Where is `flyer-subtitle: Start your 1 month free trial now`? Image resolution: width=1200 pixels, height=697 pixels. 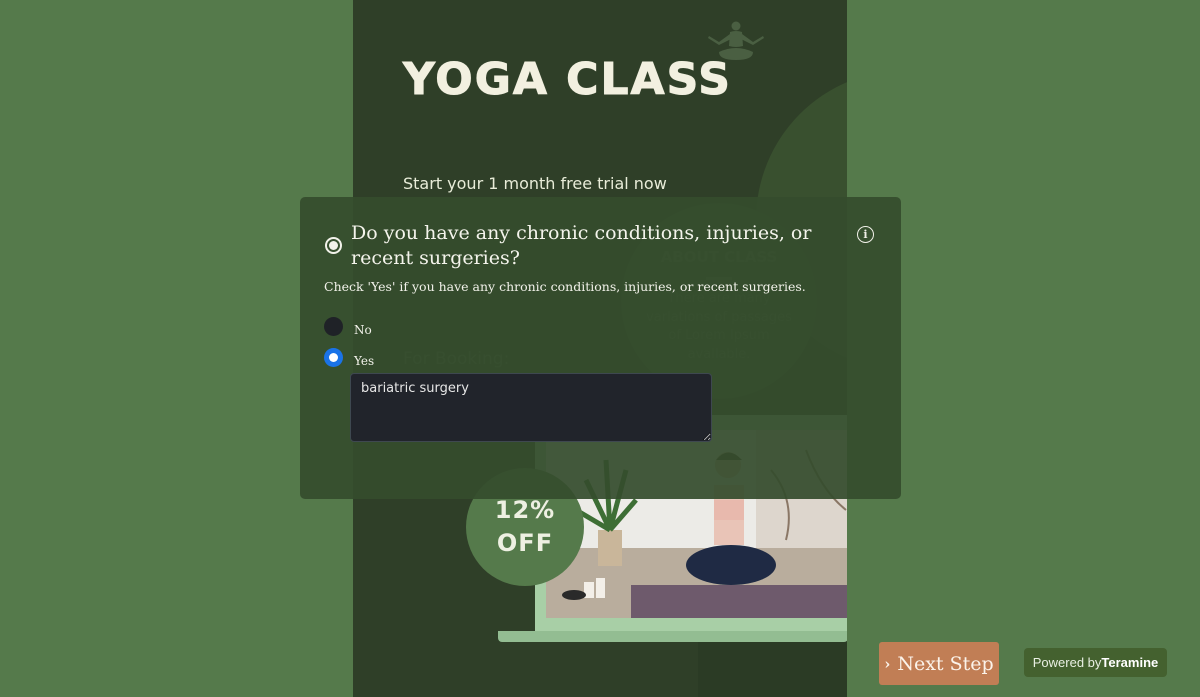 flyer-subtitle: Start your 1 month free trial now is located at coordinates (535, 183).